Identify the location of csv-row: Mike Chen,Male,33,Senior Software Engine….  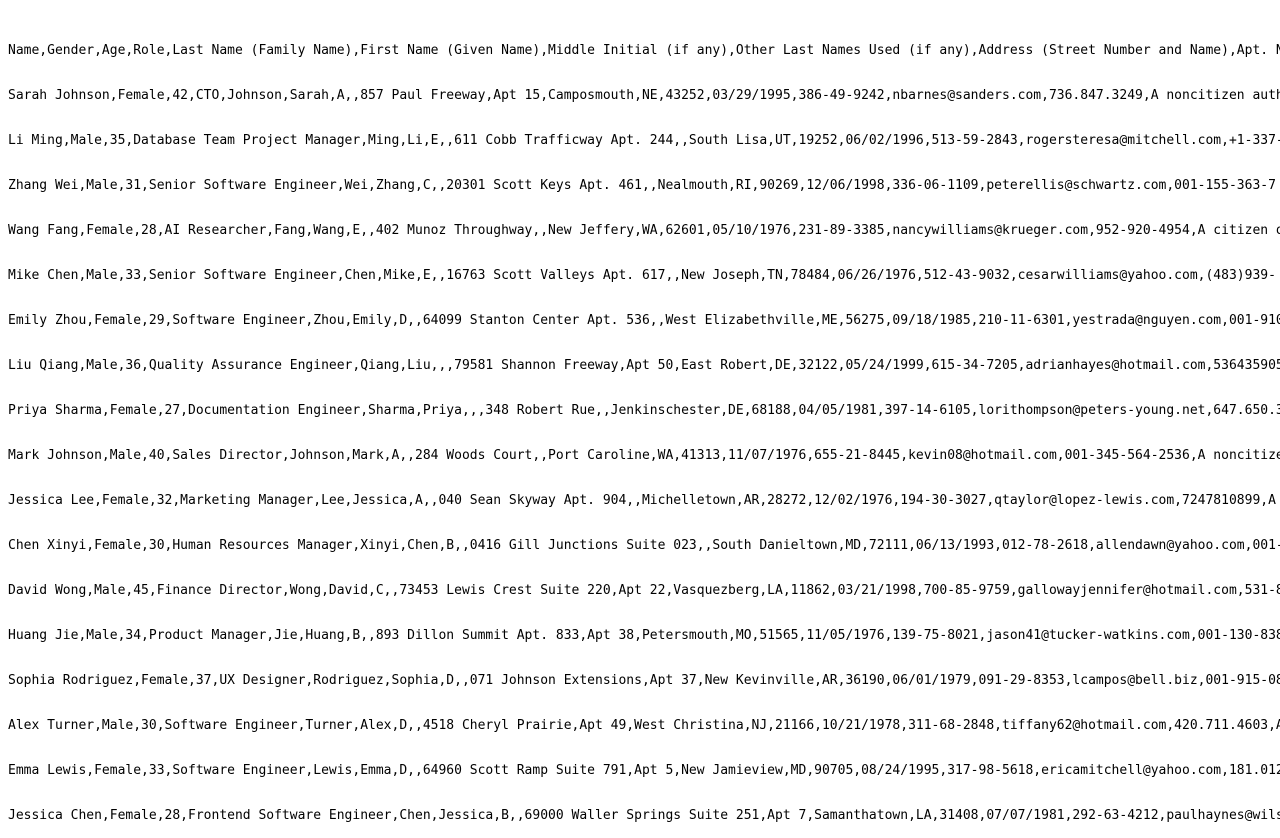
(642, 275).